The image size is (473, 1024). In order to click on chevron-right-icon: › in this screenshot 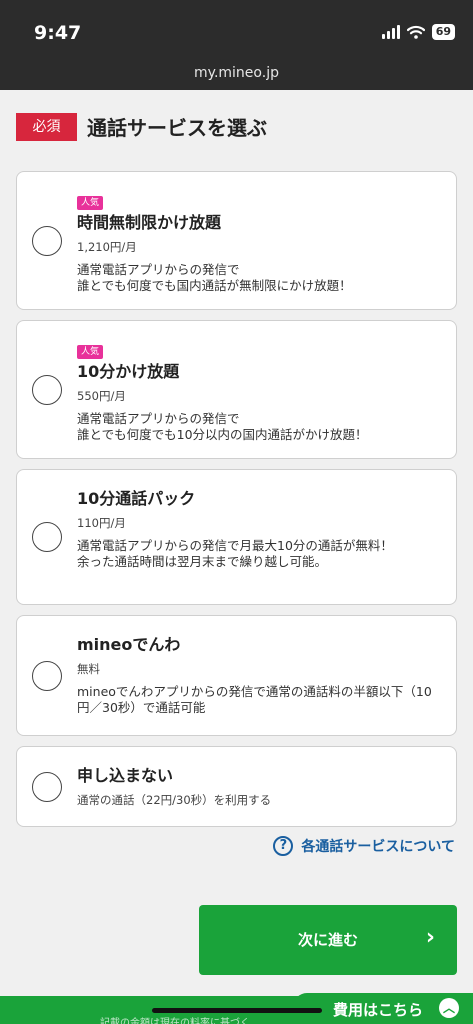, I will do `click(430, 937)`.